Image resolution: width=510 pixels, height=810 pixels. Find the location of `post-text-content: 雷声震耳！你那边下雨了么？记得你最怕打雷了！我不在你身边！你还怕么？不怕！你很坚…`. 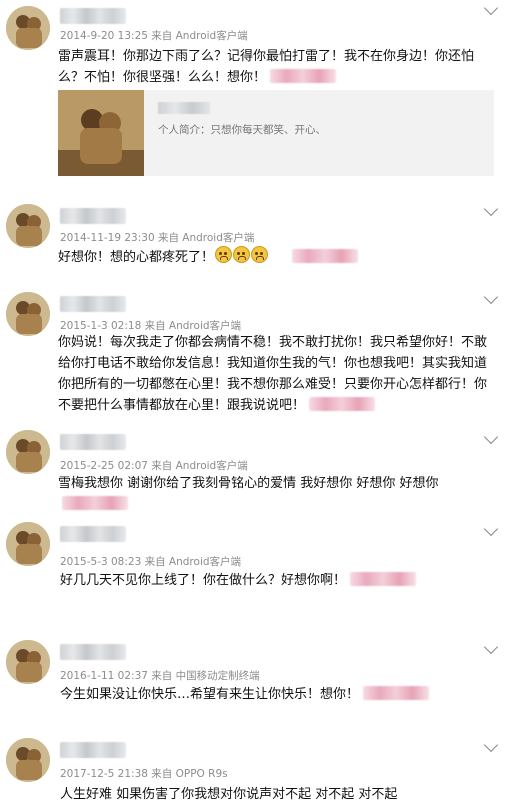

post-text-content: 雷声震耳！你那边下雨了么？记得你最怕打雷了！我不在你身边！你还怕么？不怕！你很坚… is located at coordinates (266, 67).